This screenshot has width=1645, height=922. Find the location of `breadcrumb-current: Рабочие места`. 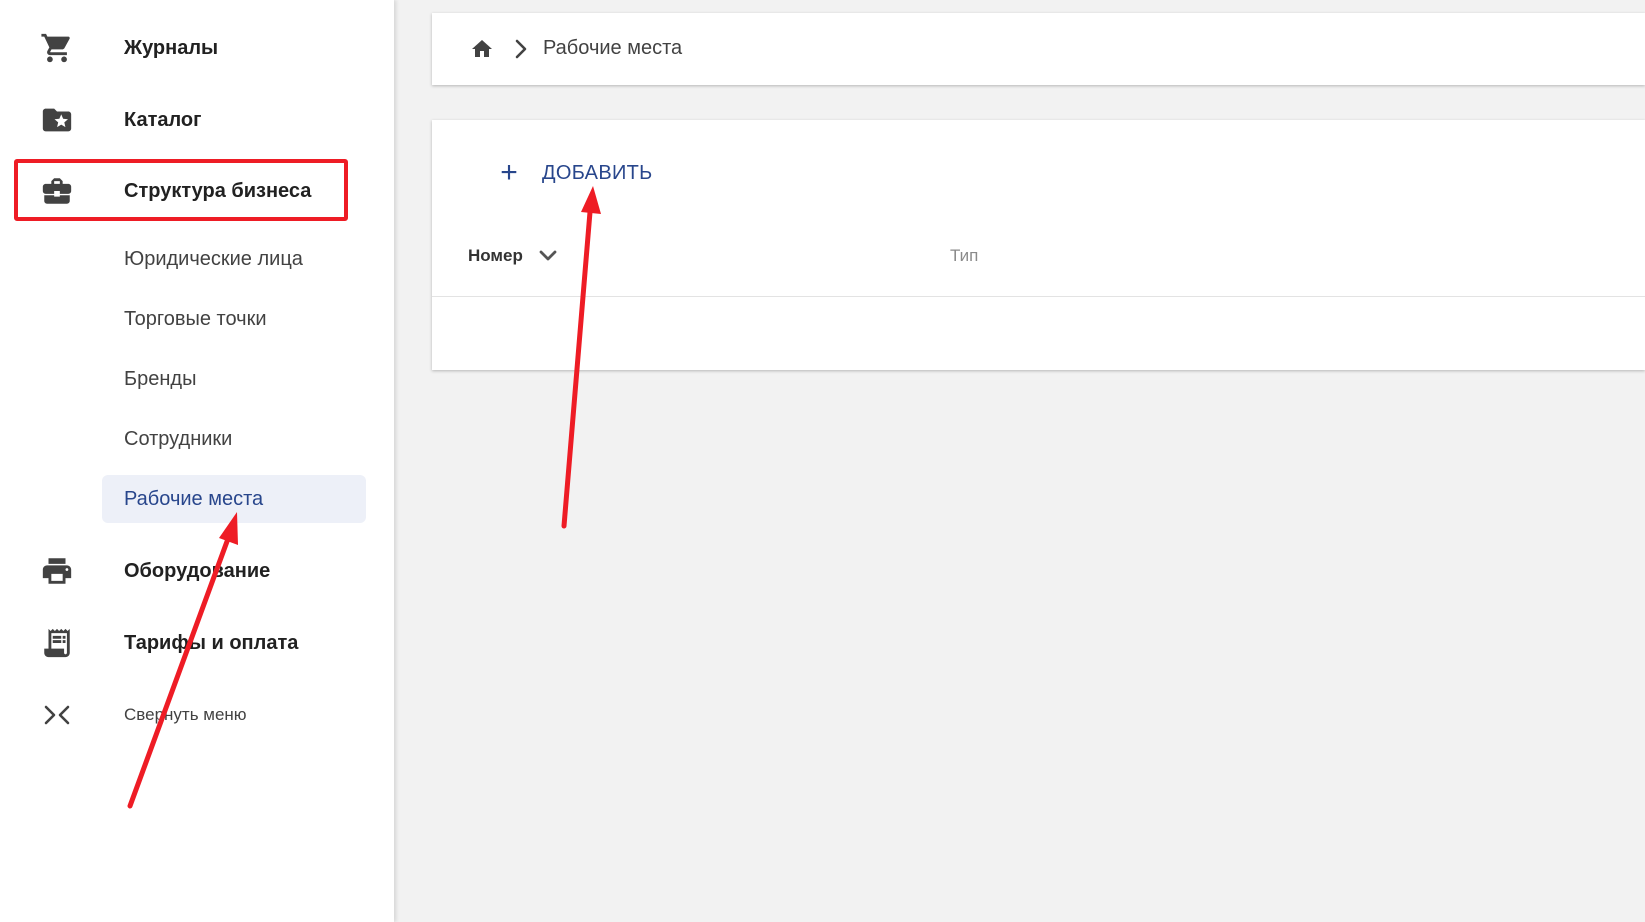

breadcrumb-current: Рабочие места is located at coordinates (613, 48).